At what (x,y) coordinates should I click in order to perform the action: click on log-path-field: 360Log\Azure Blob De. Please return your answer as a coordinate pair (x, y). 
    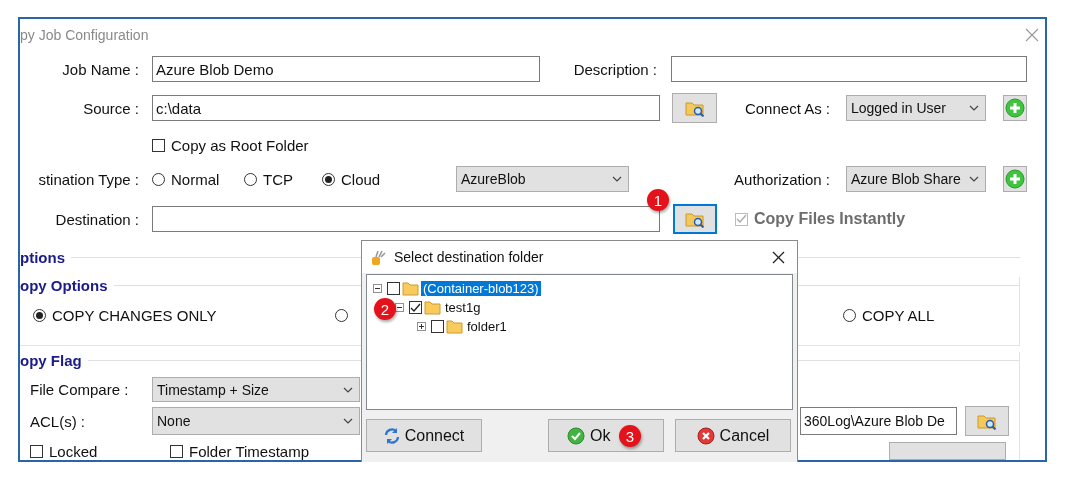
    Looking at the image, I should click on (878, 421).